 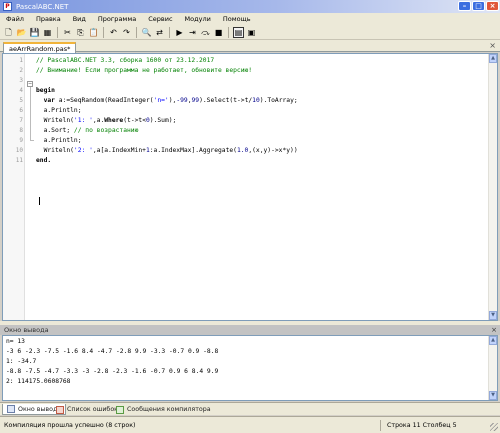 I want to click on code-token: a.Sort;, so click(x=55, y=130).